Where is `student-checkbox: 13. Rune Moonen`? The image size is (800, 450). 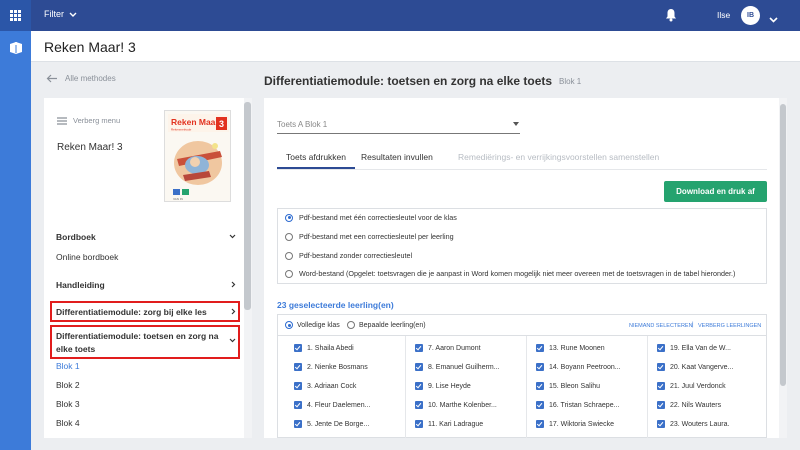
student-checkbox: 13. Rune Moonen is located at coordinates (570, 348).